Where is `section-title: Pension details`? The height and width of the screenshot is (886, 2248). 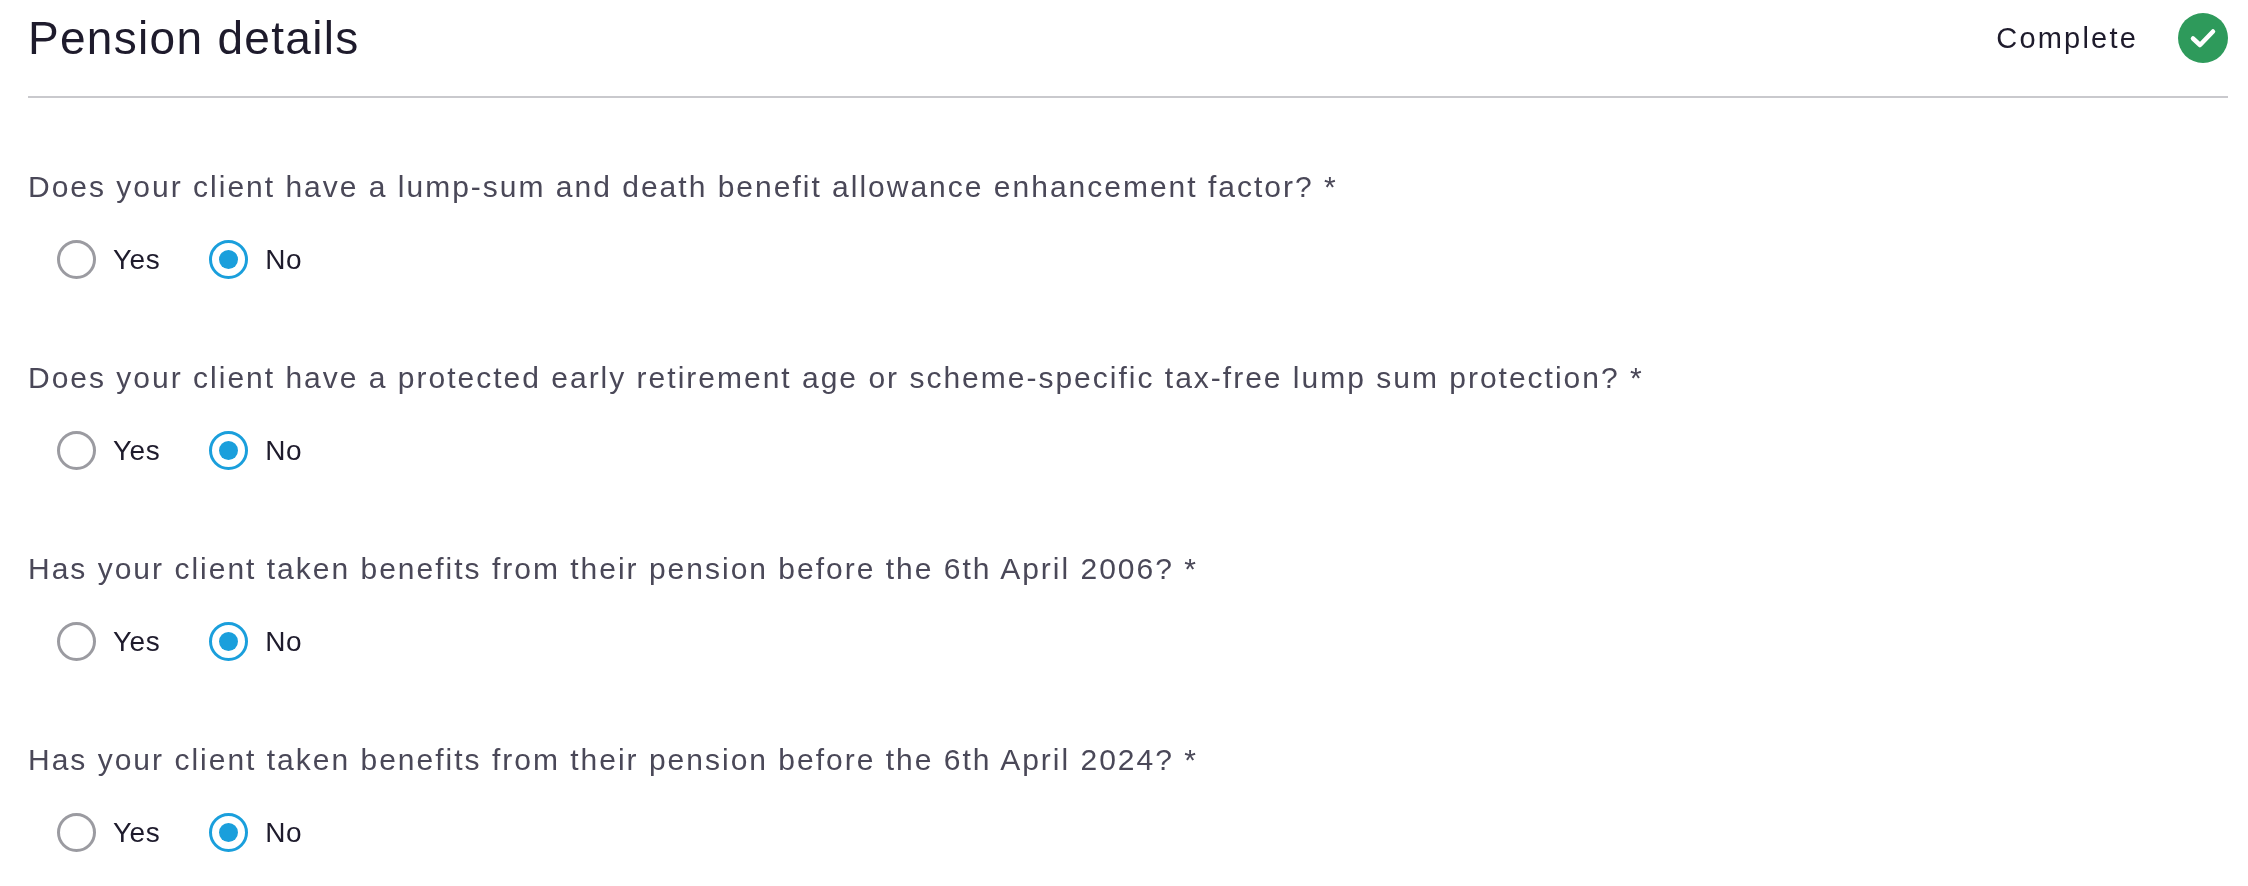
section-title: Pension details is located at coordinates (194, 38).